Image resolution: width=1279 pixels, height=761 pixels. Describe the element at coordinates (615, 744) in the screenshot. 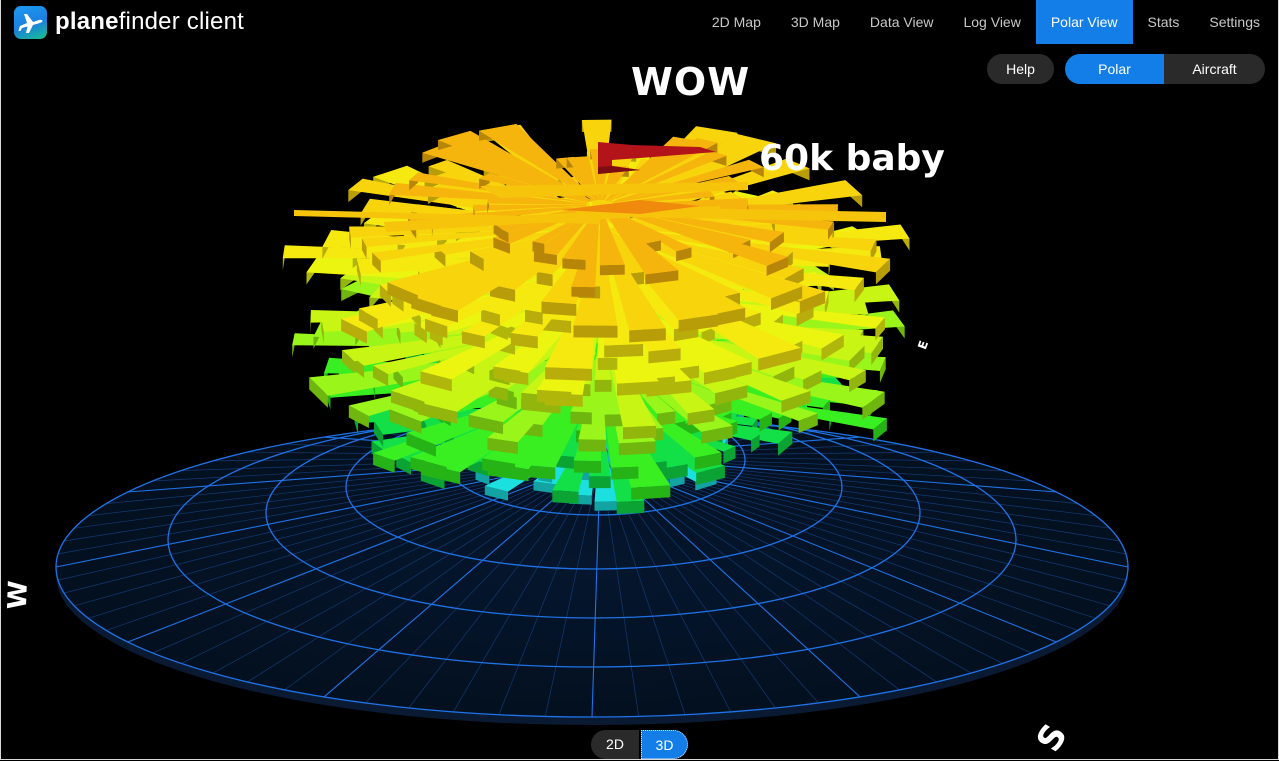

I see `view-2d-button: 2D` at that location.